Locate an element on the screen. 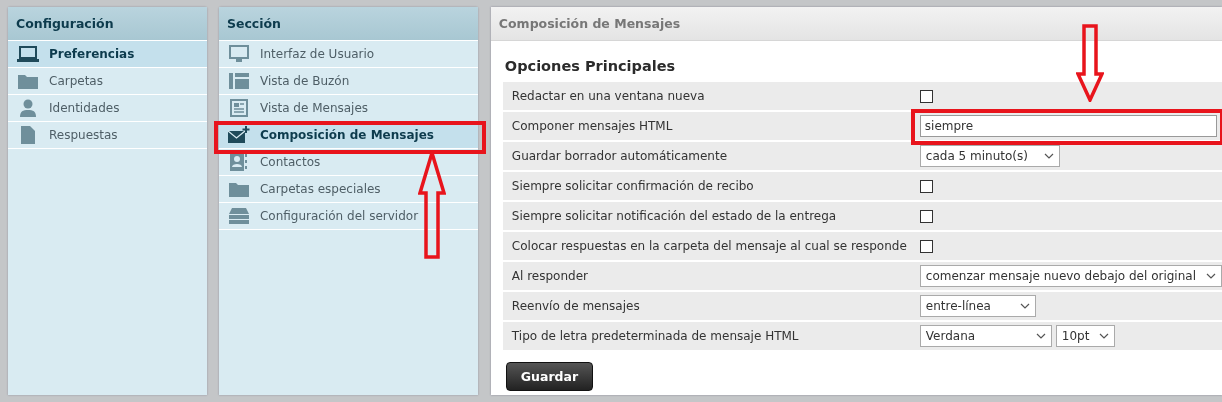 The width and height of the screenshot is (1222, 402). sidebar-item: Carpetas is located at coordinates (107, 81).